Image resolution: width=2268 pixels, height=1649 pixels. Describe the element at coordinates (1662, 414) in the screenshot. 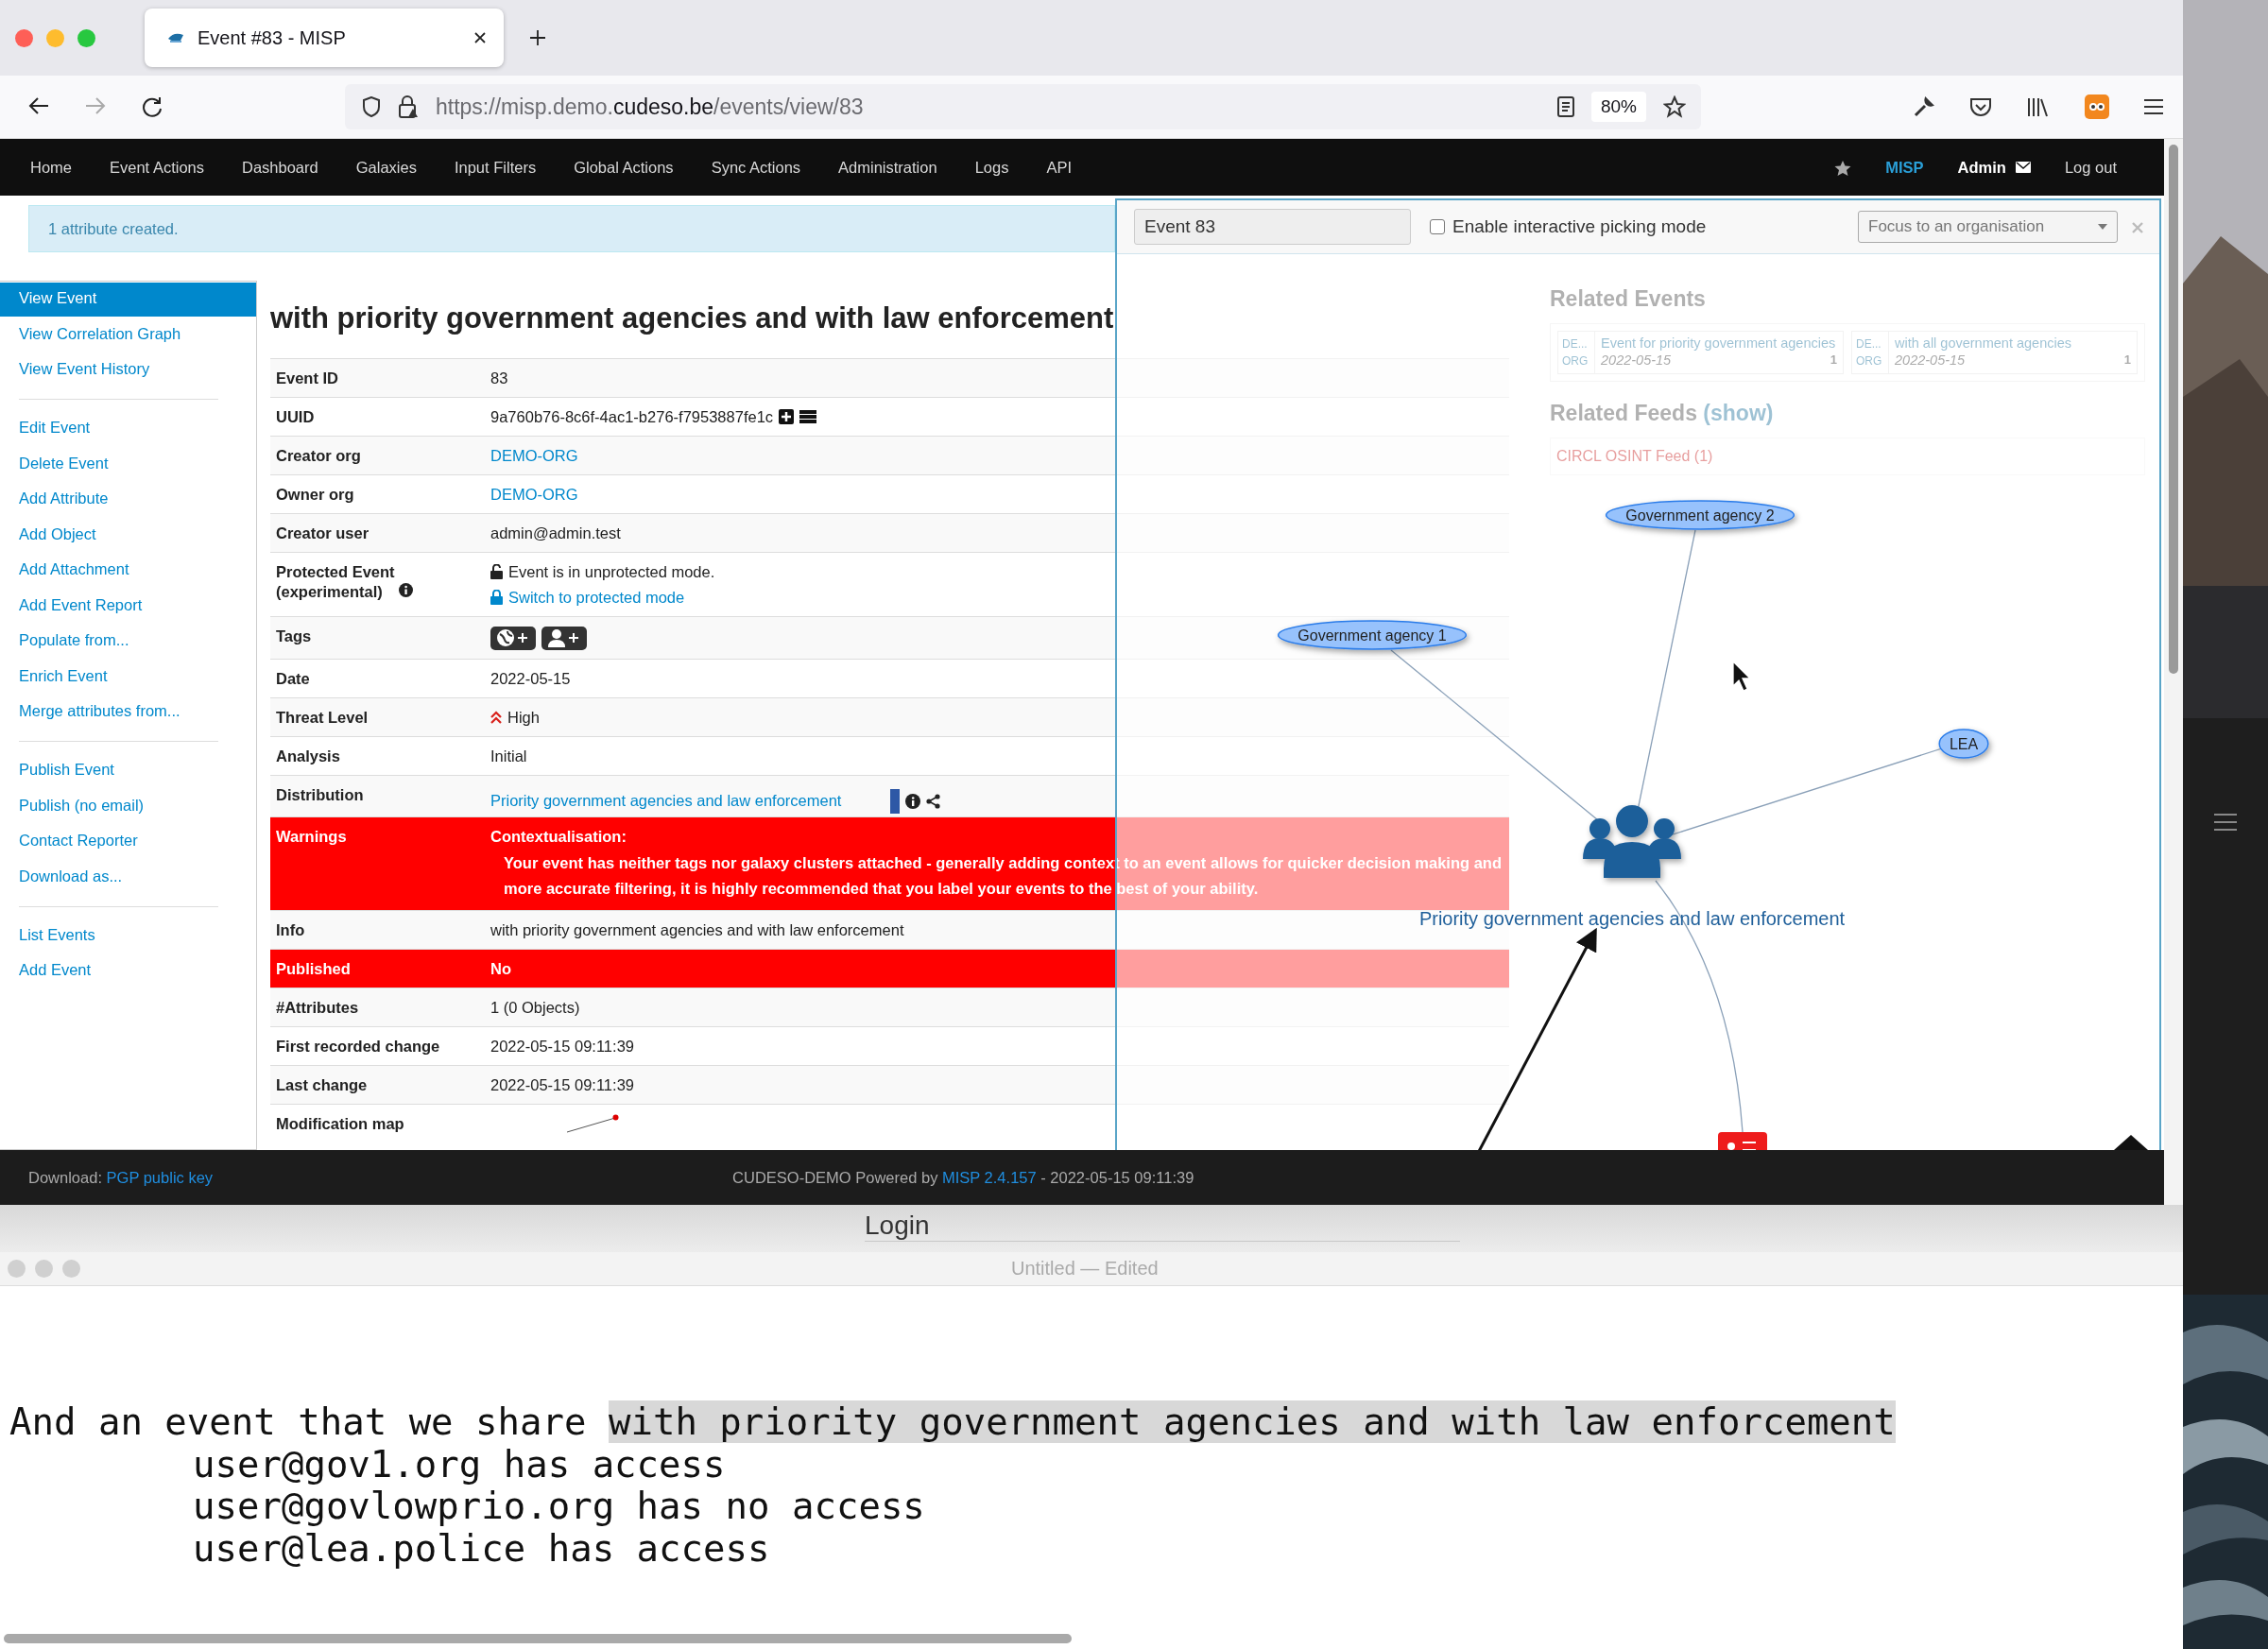

I see `section-heading: Related Feeds (show)` at that location.